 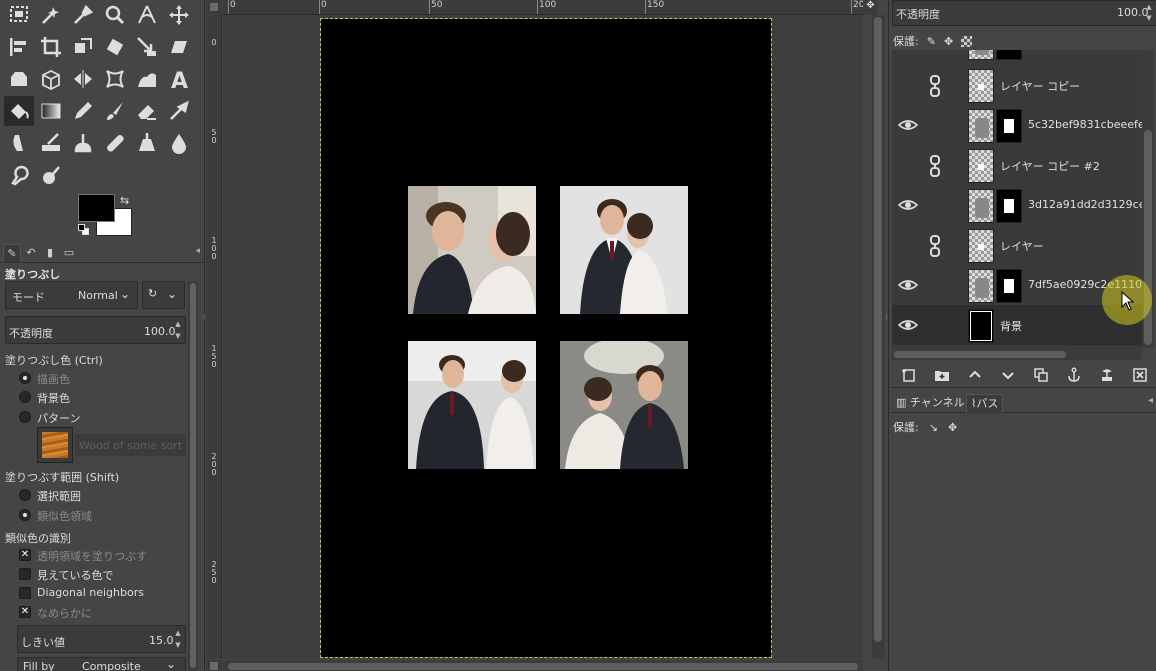 I want to click on blur-tool-icon, so click(x=179, y=143).